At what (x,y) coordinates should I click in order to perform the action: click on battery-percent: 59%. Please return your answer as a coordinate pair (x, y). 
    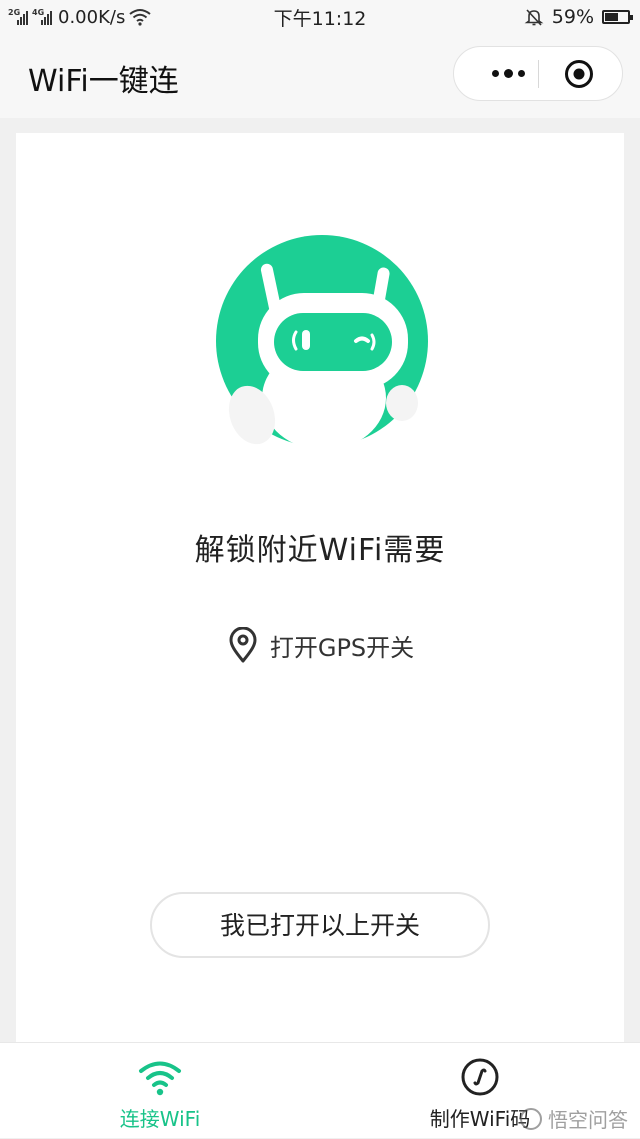
    Looking at the image, I should click on (572, 17).